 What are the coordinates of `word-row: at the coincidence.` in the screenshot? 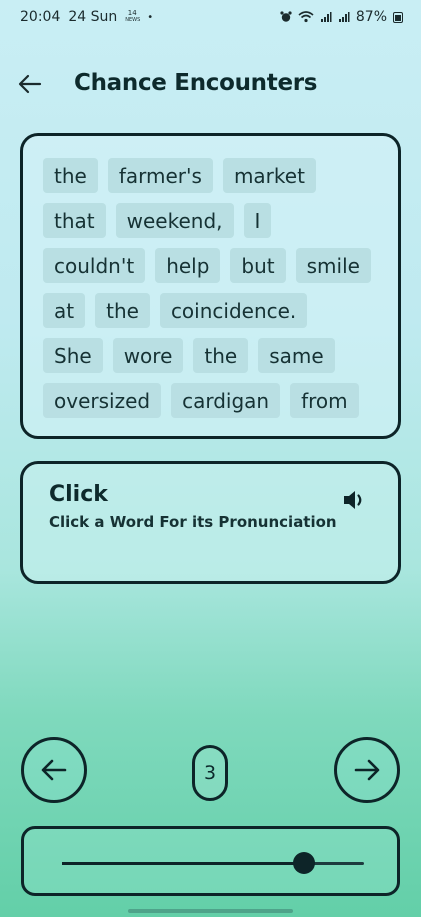 It's located at (213, 310).